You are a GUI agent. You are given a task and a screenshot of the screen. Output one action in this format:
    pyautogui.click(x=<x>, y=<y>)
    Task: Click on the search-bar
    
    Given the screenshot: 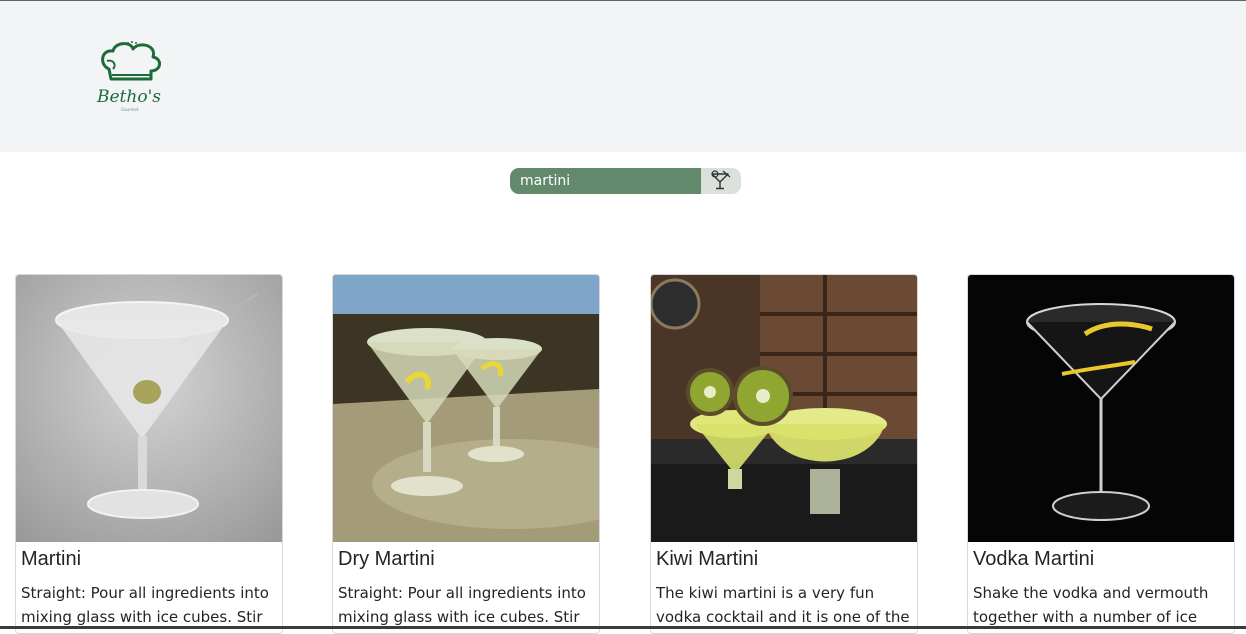 What is the action you would take?
    pyautogui.click(x=625, y=181)
    